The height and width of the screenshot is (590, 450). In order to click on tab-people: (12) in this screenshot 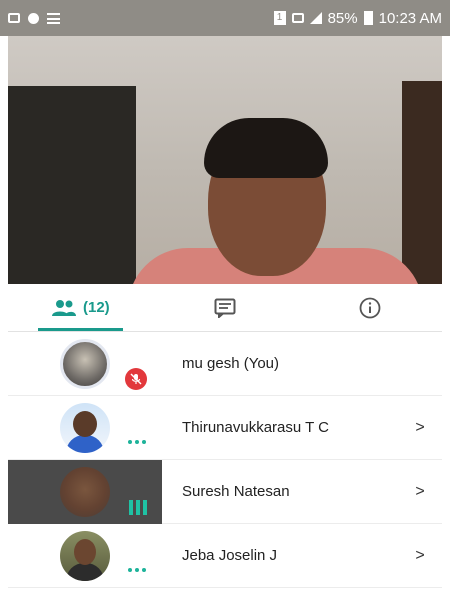, I will do `click(80, 307)`.